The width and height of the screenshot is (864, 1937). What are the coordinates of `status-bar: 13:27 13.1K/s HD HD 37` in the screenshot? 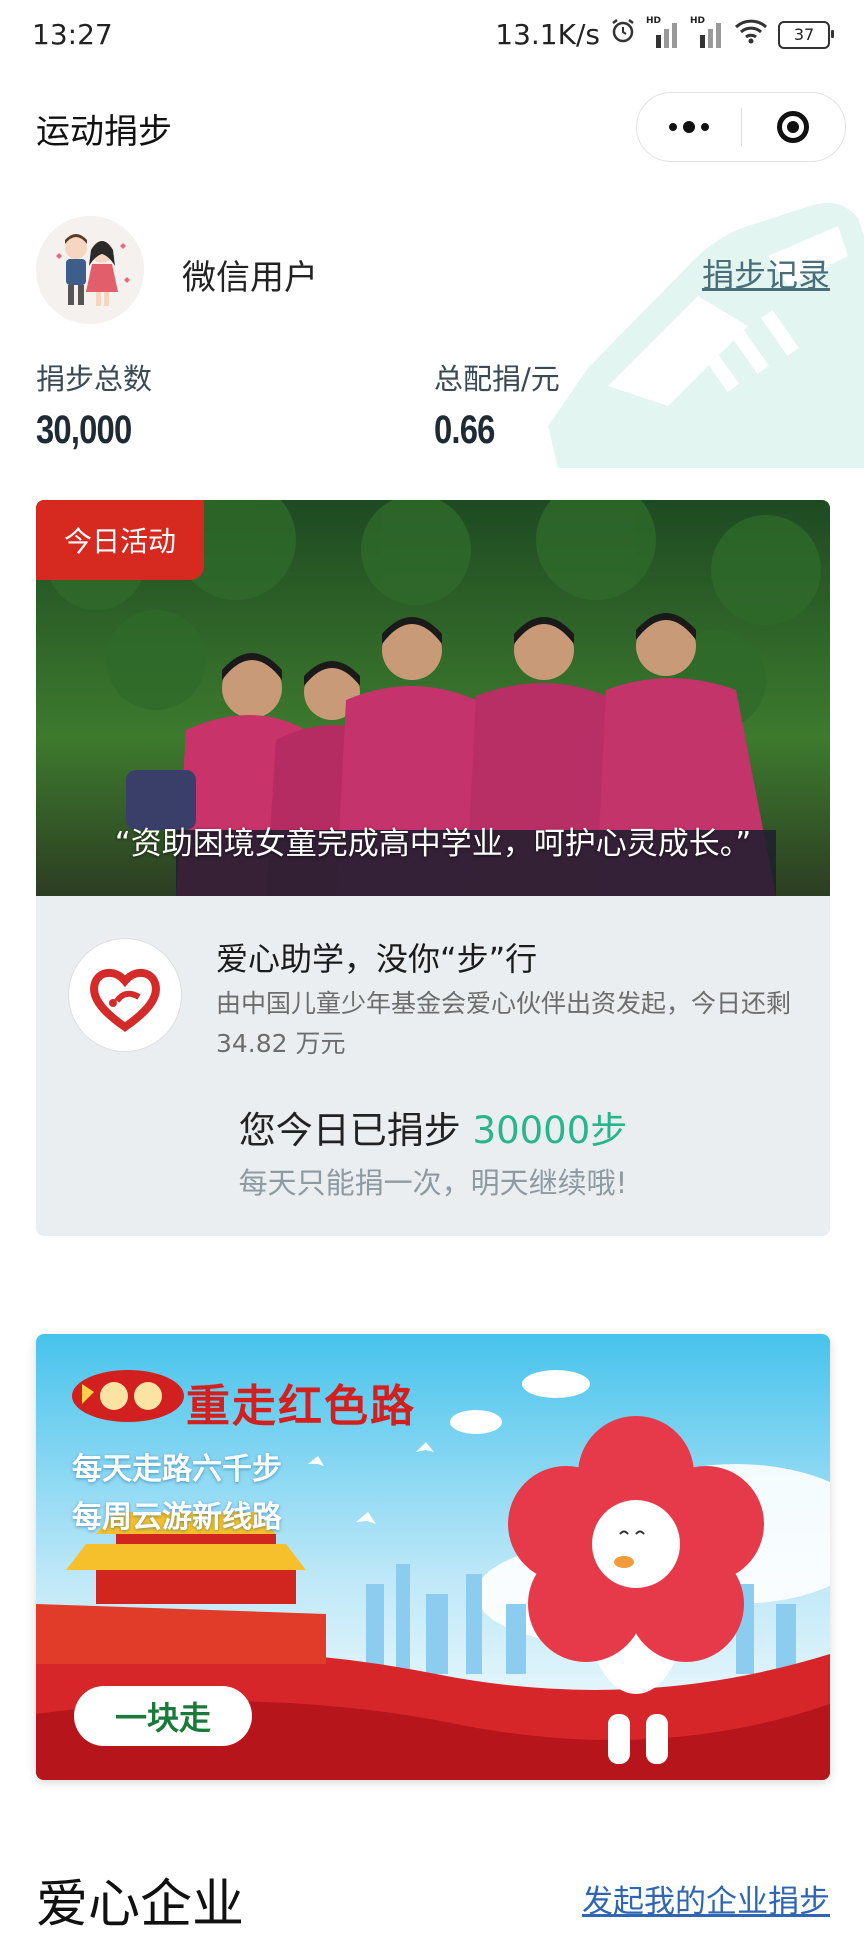 It's located at (432, 36).